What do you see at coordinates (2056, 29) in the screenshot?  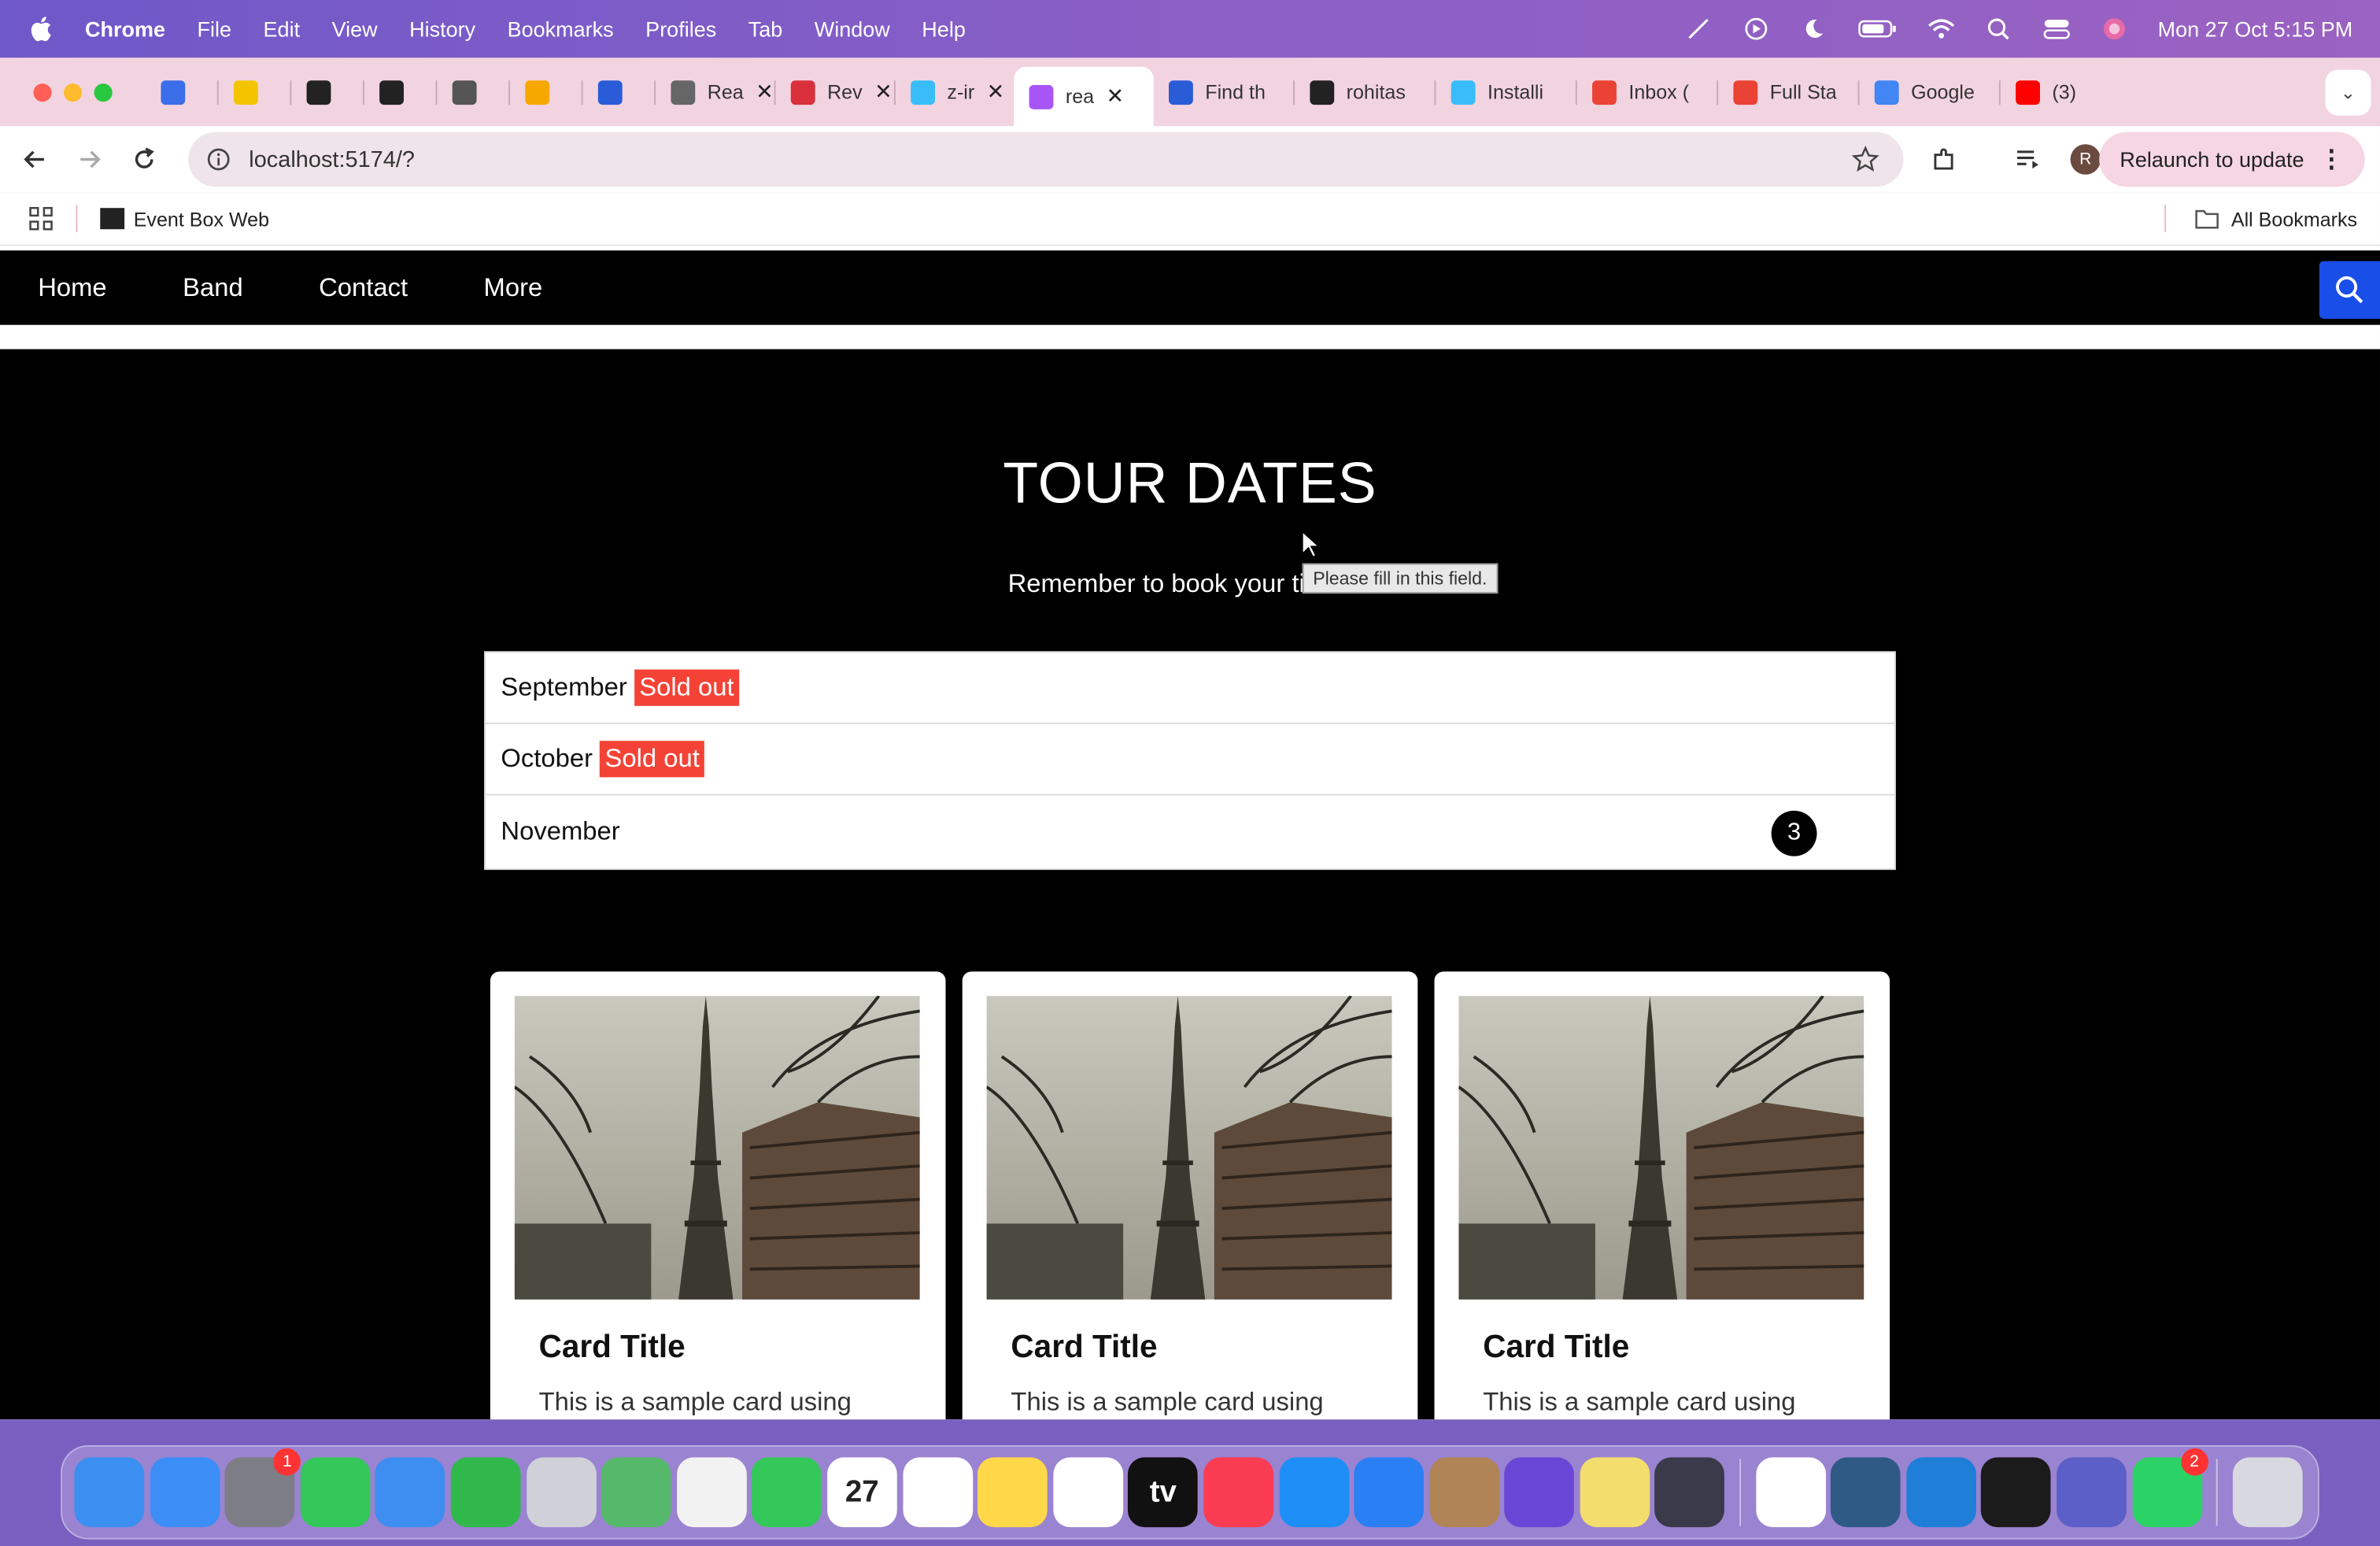 I see `control-center-icon` at bounding box center [2056, 29].